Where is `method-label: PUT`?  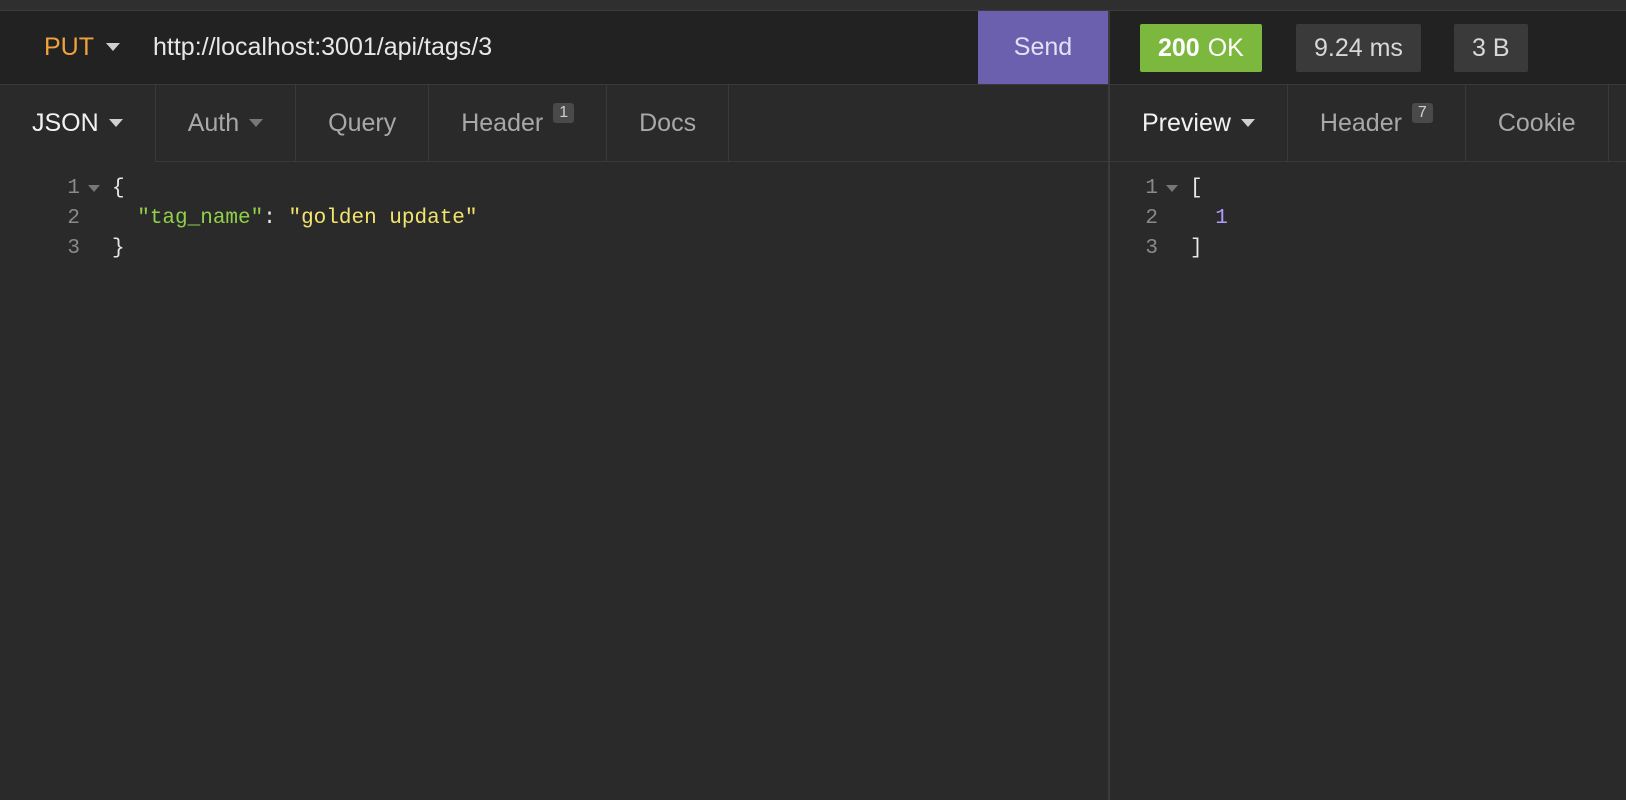
method-label: PUT is located at coordinates (69, 46).